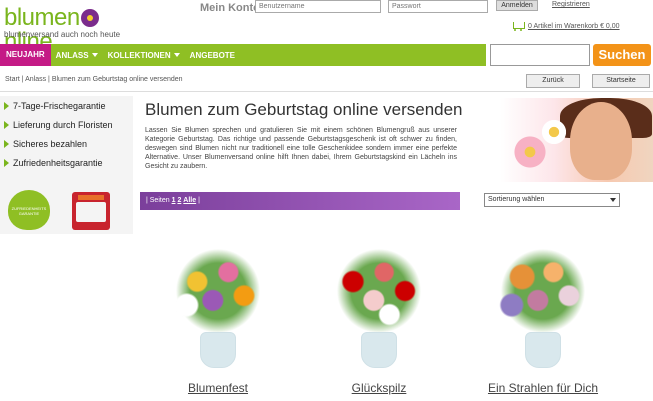 The image size is (653, 401). Describe the element at coordinates (58, 162) in the screenshot. I see `usp-label: Zufriedenheitsgarantie` at that location.